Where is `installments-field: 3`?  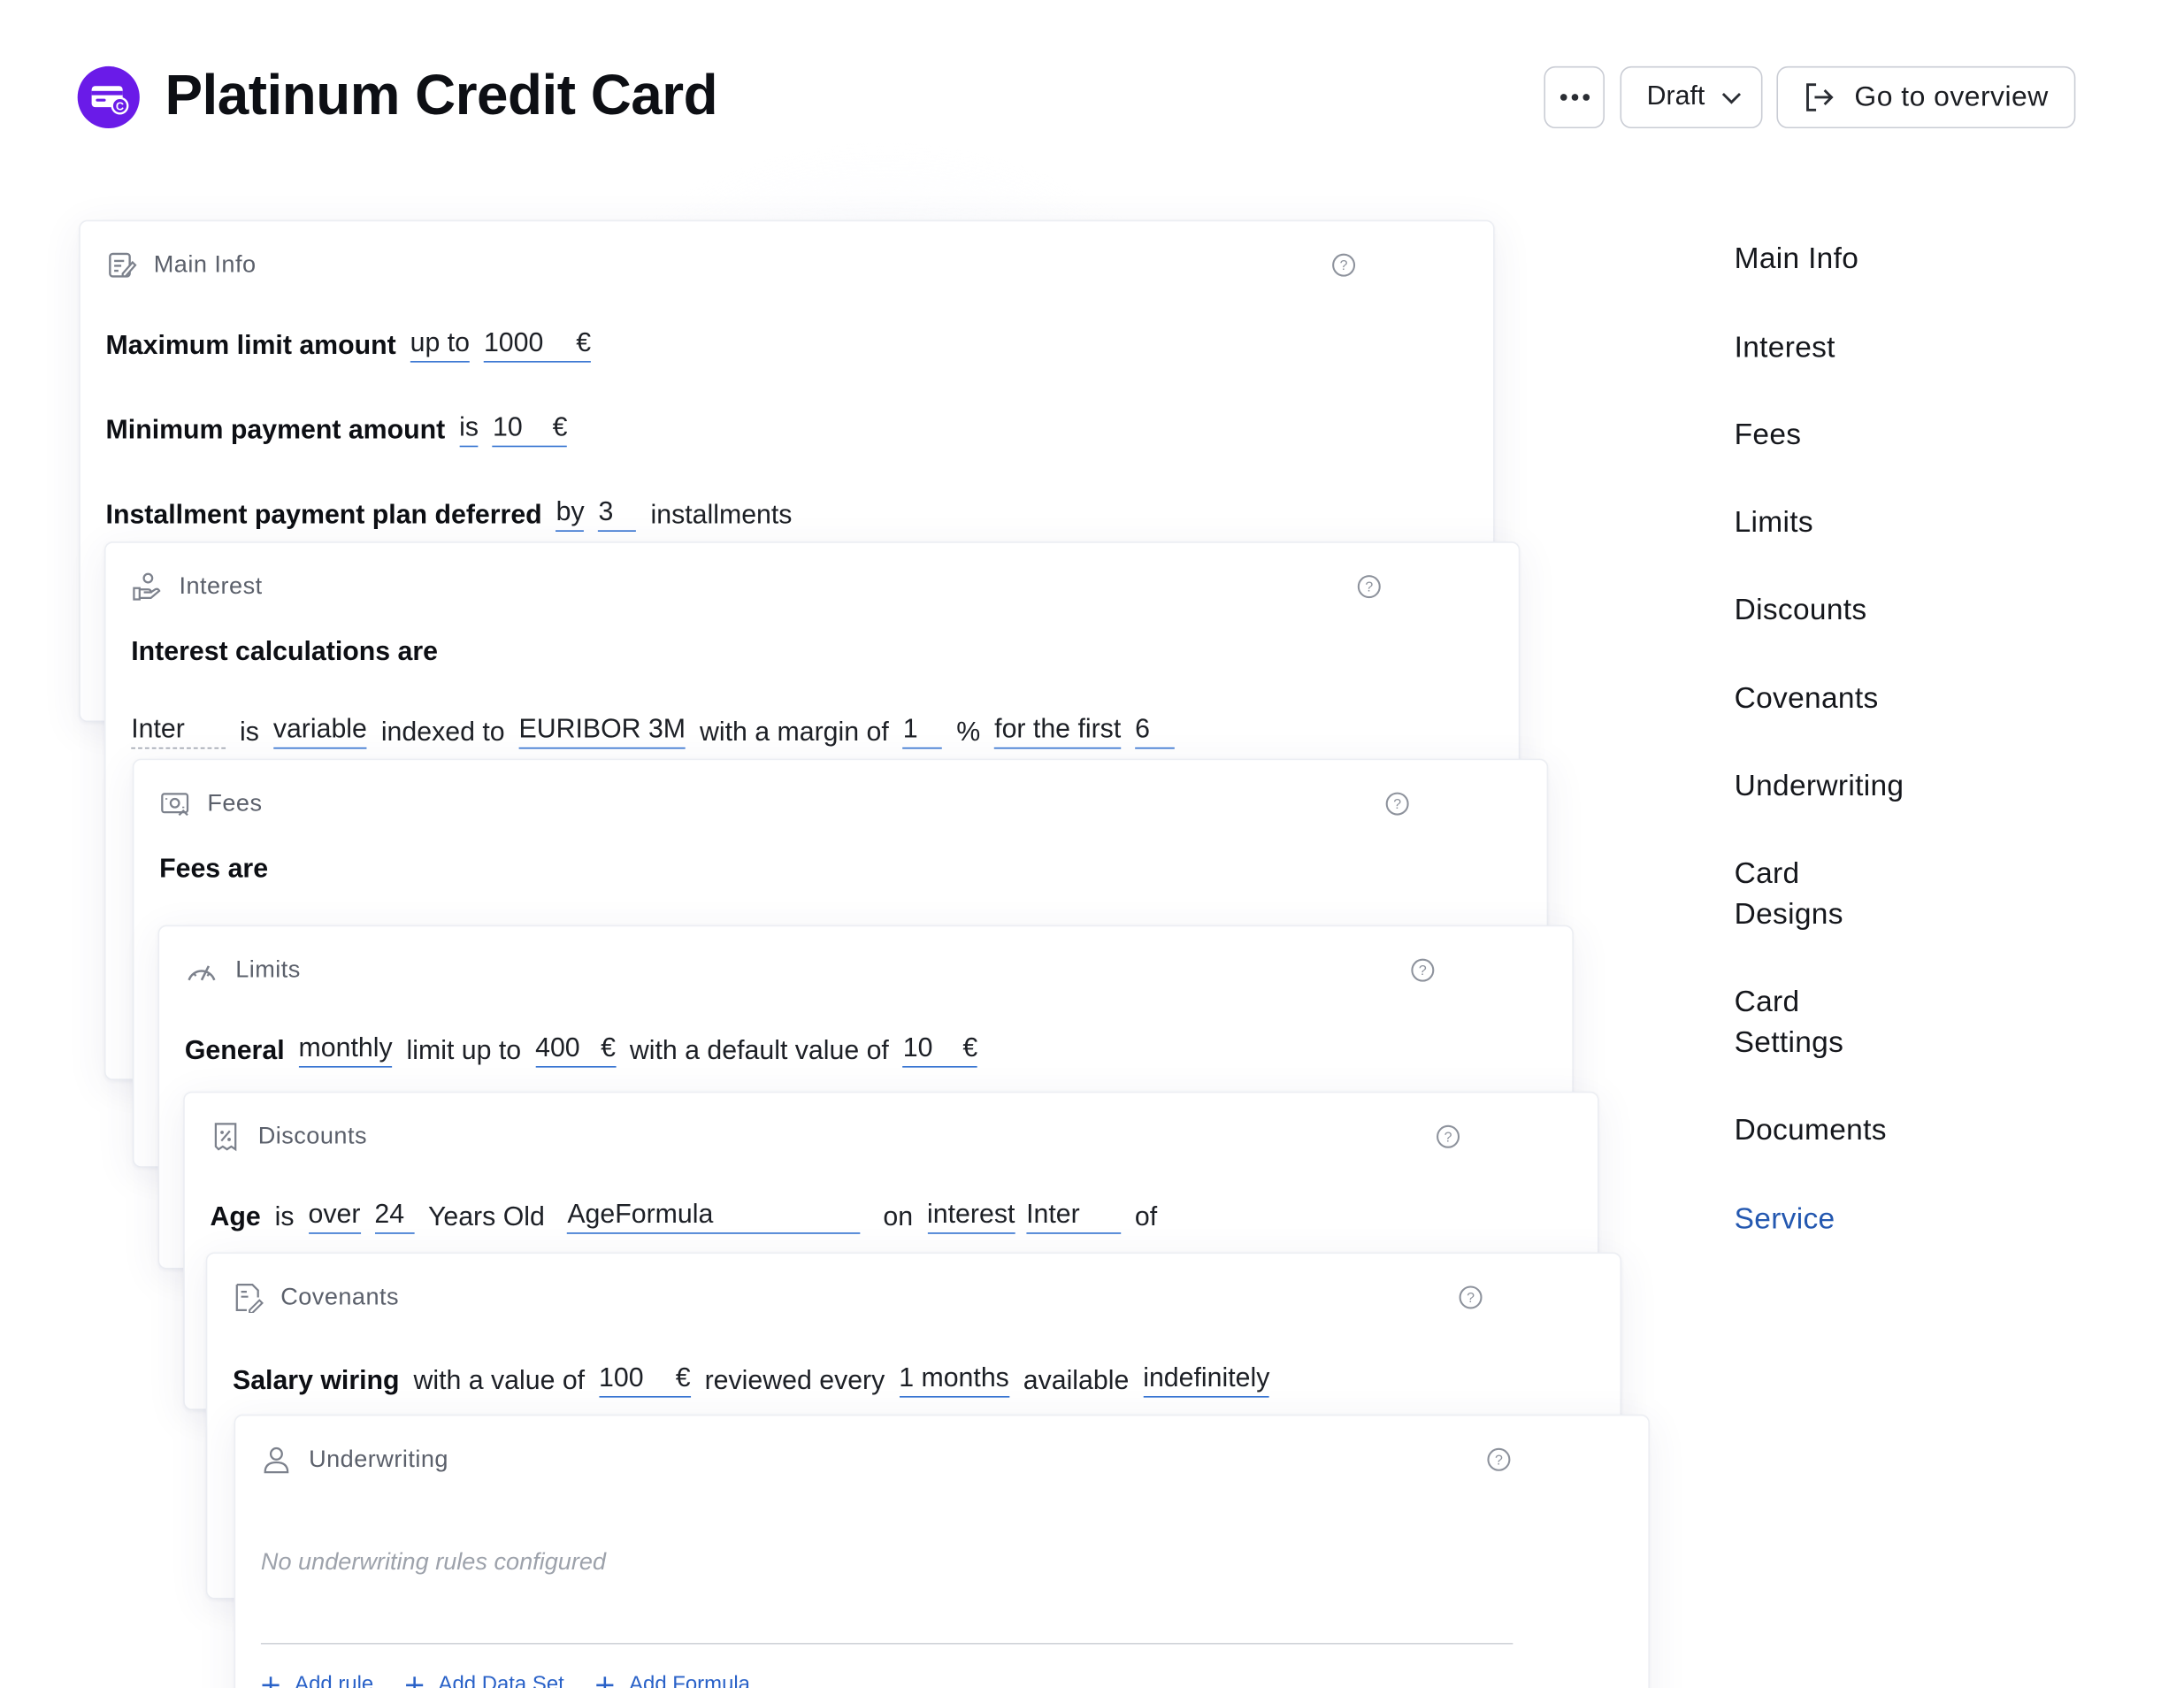 installments-field: 3 is located at coordinates (617, 512).